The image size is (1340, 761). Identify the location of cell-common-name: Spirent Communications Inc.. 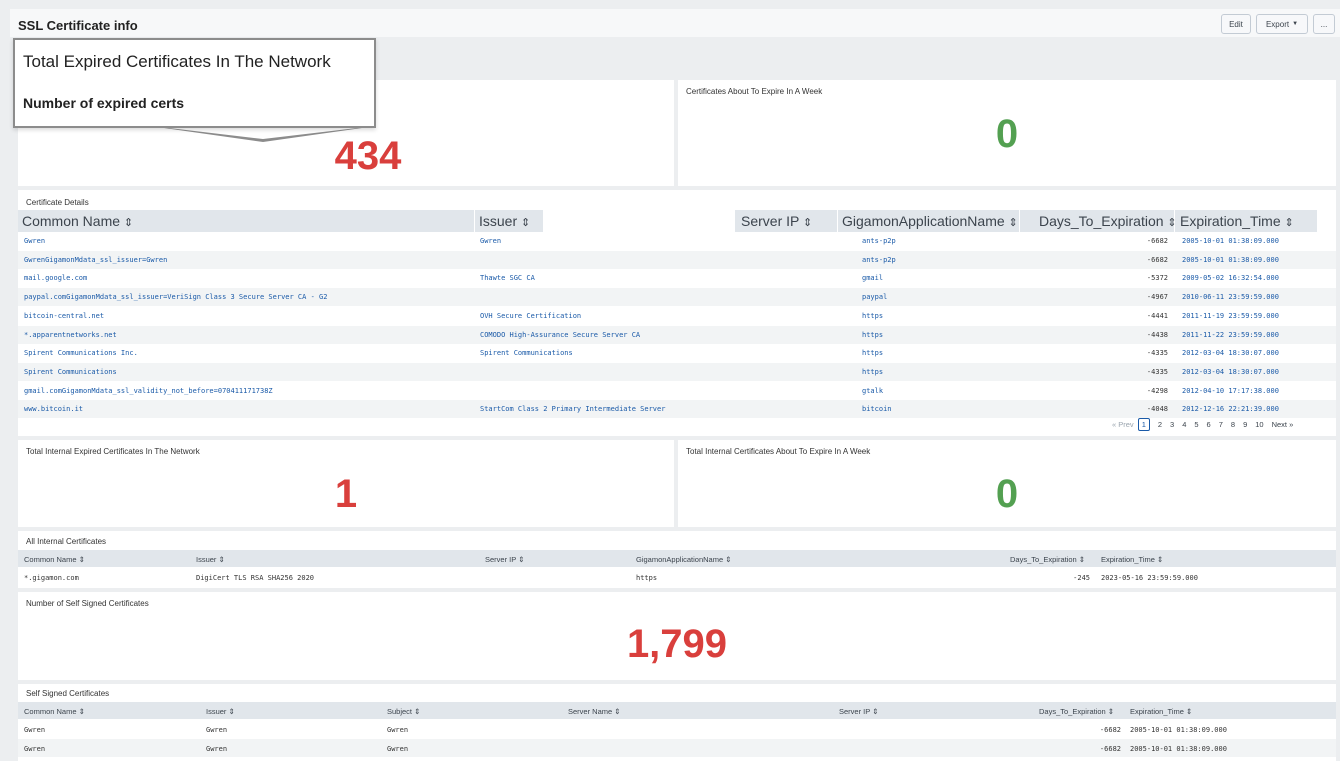
(81, 353).